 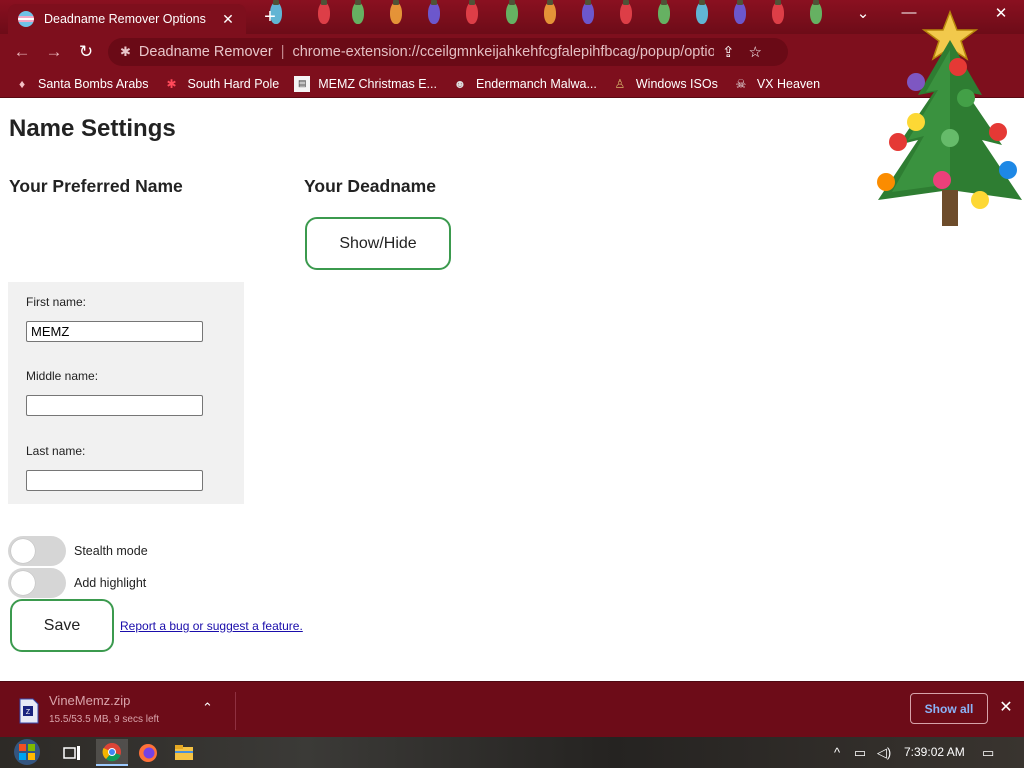 What do you see at coordinates (92, 128) in the screenshot?
I see `page-title: Name Settings` at bounding box center [92, 128].